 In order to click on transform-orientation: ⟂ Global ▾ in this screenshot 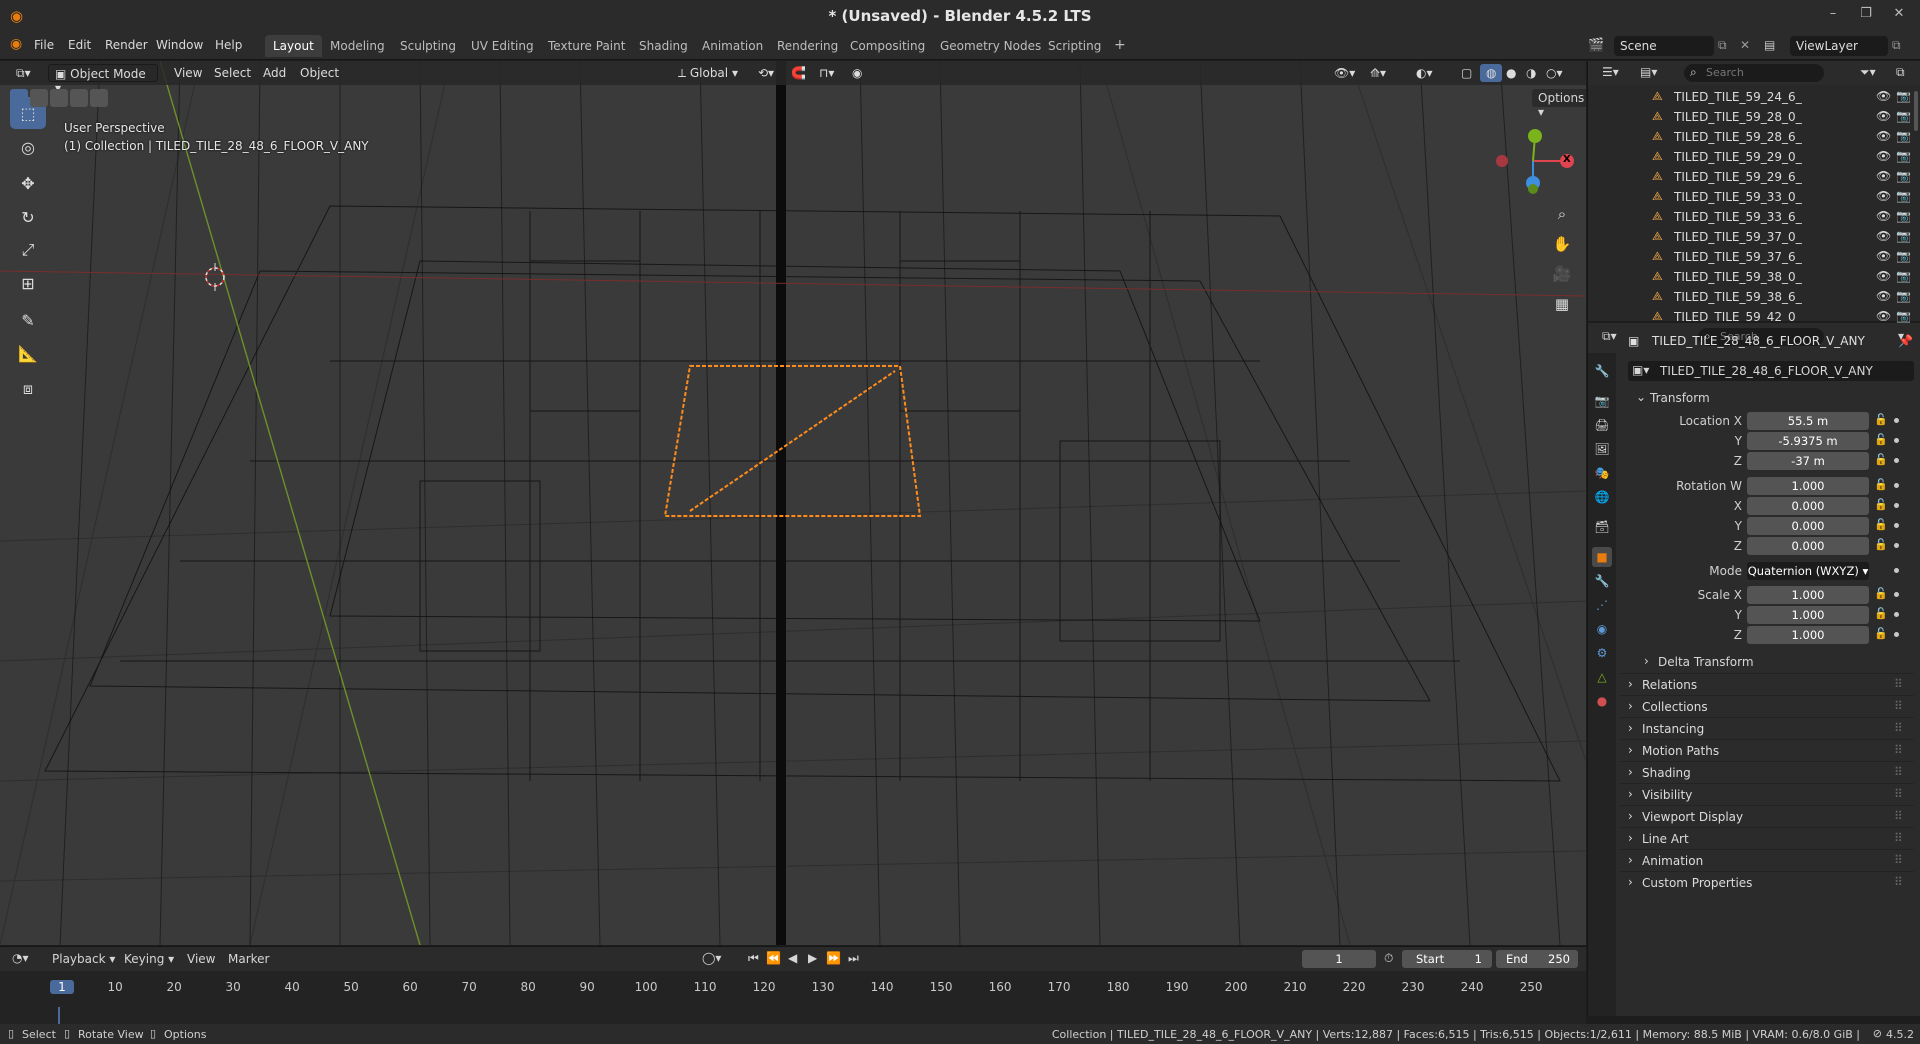, I will do `click(708, 73)`.